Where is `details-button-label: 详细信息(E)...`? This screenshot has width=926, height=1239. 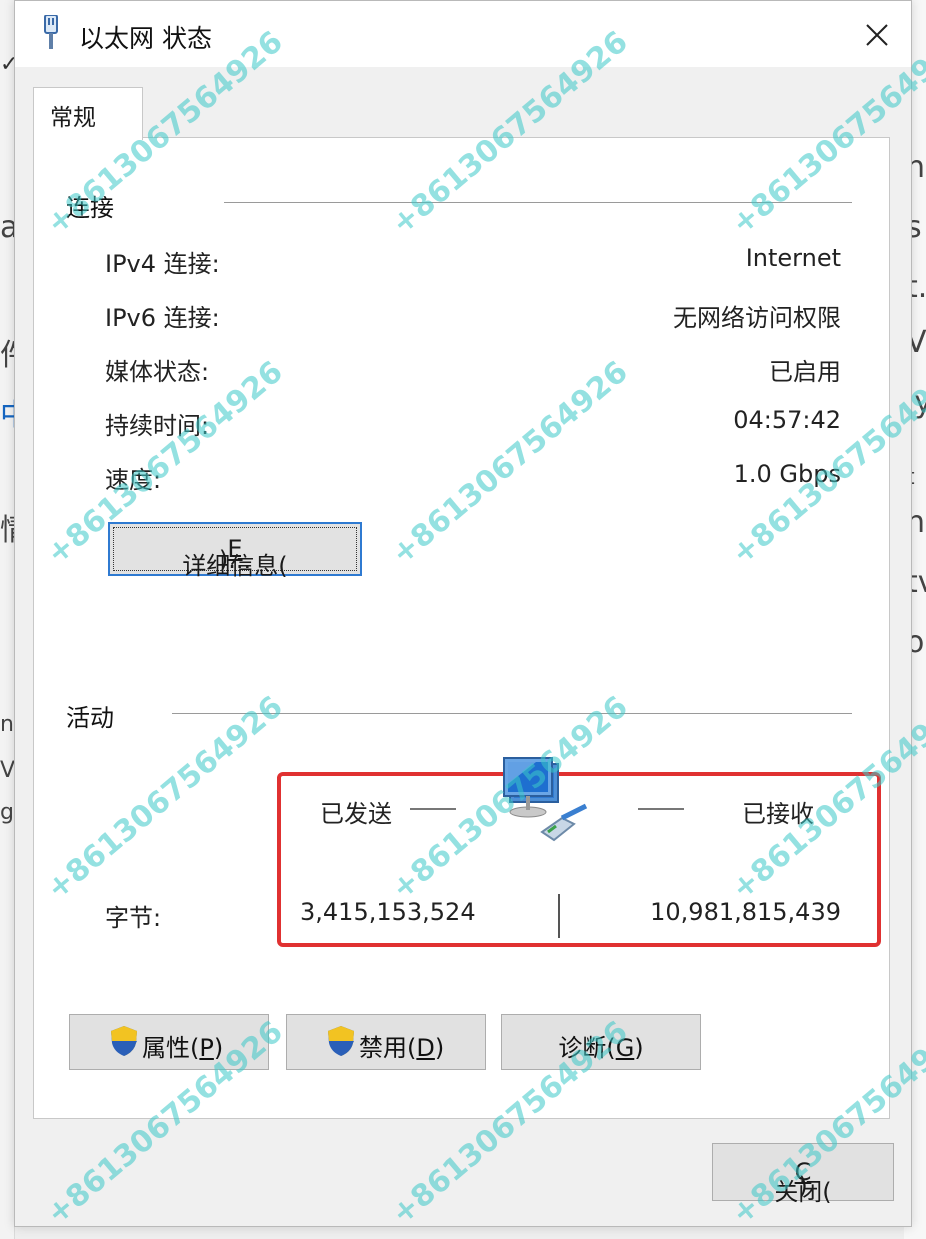
details-button-label: 详细信息(E)... is located at coordinates (235, 557).